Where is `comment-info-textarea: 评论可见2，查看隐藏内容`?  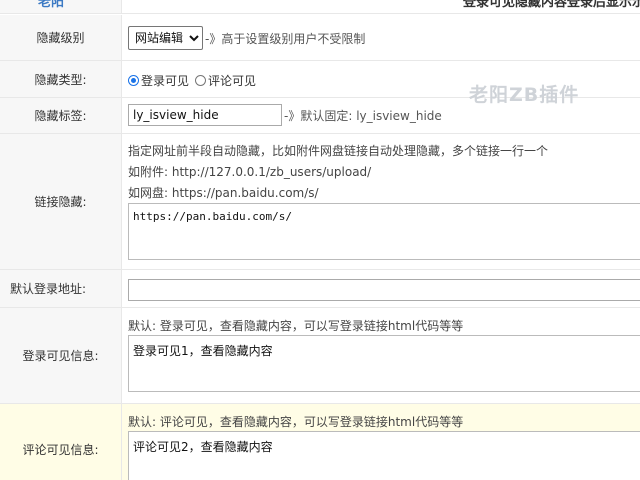
comment-info-textarea: 评论可见2，查看隐藏内容 is located at coordinates (384, 455).